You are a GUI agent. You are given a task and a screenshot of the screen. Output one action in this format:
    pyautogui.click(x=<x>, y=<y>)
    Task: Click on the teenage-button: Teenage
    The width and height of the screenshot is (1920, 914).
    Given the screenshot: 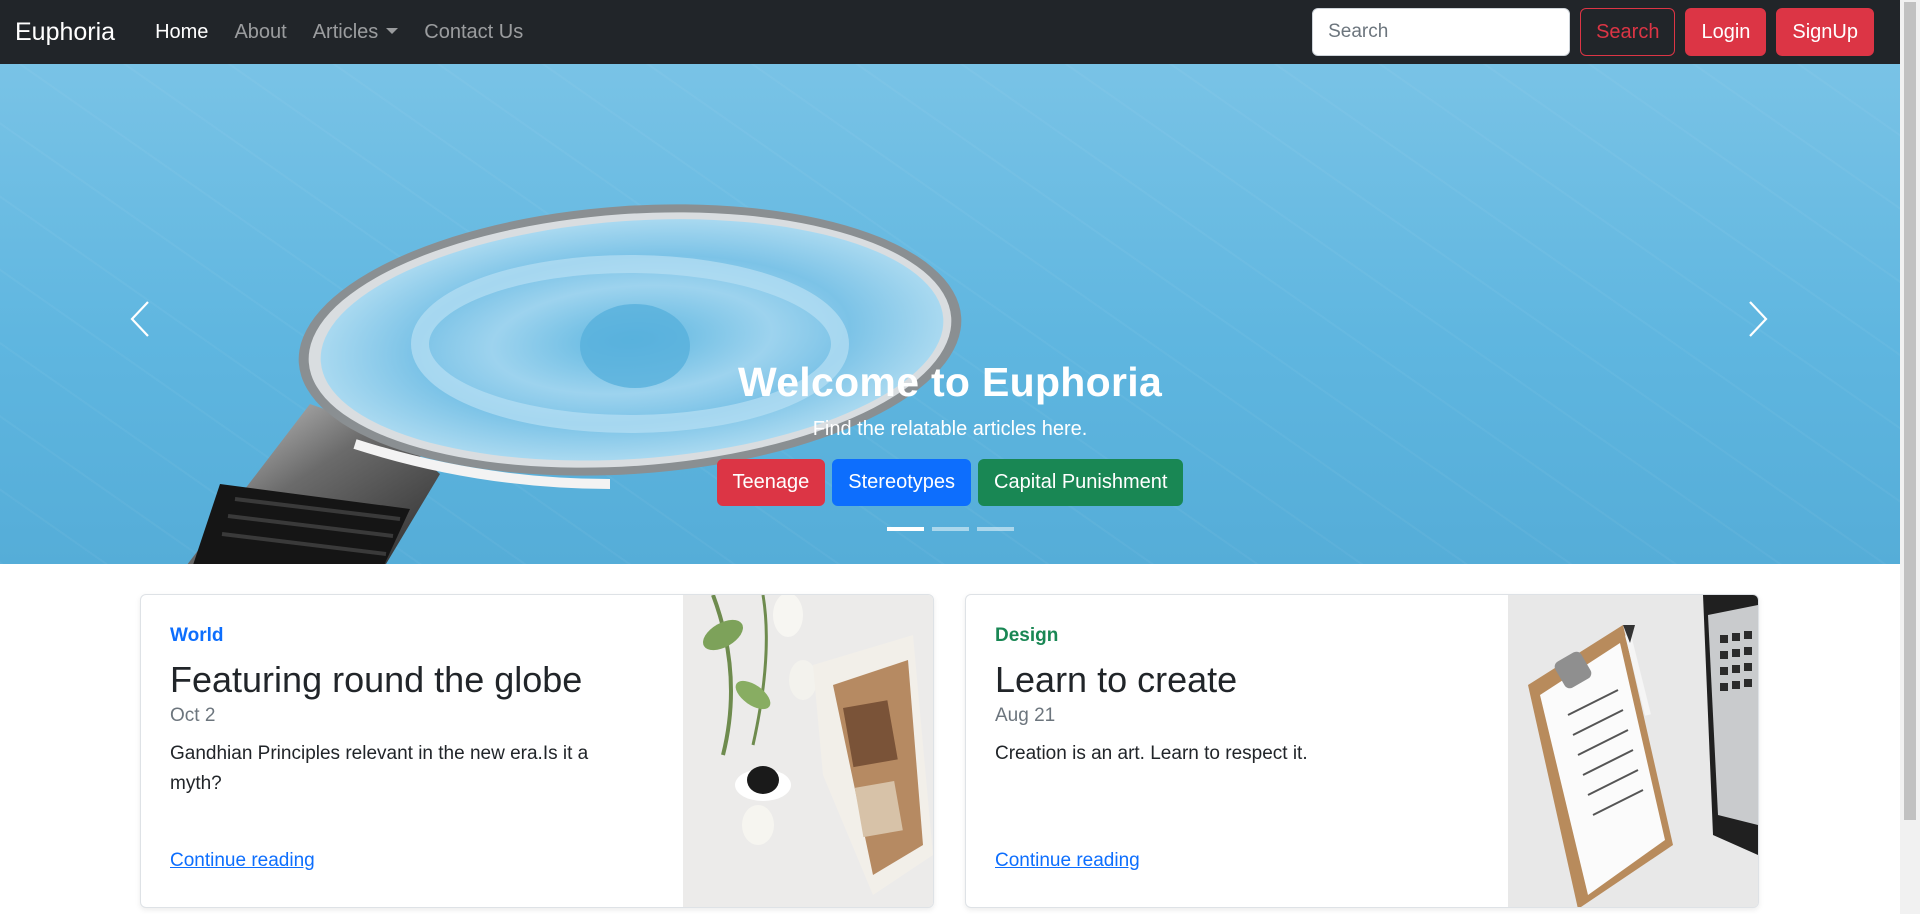 What is the action you would take?
    pyautogui.click(x=771, y=482)
    